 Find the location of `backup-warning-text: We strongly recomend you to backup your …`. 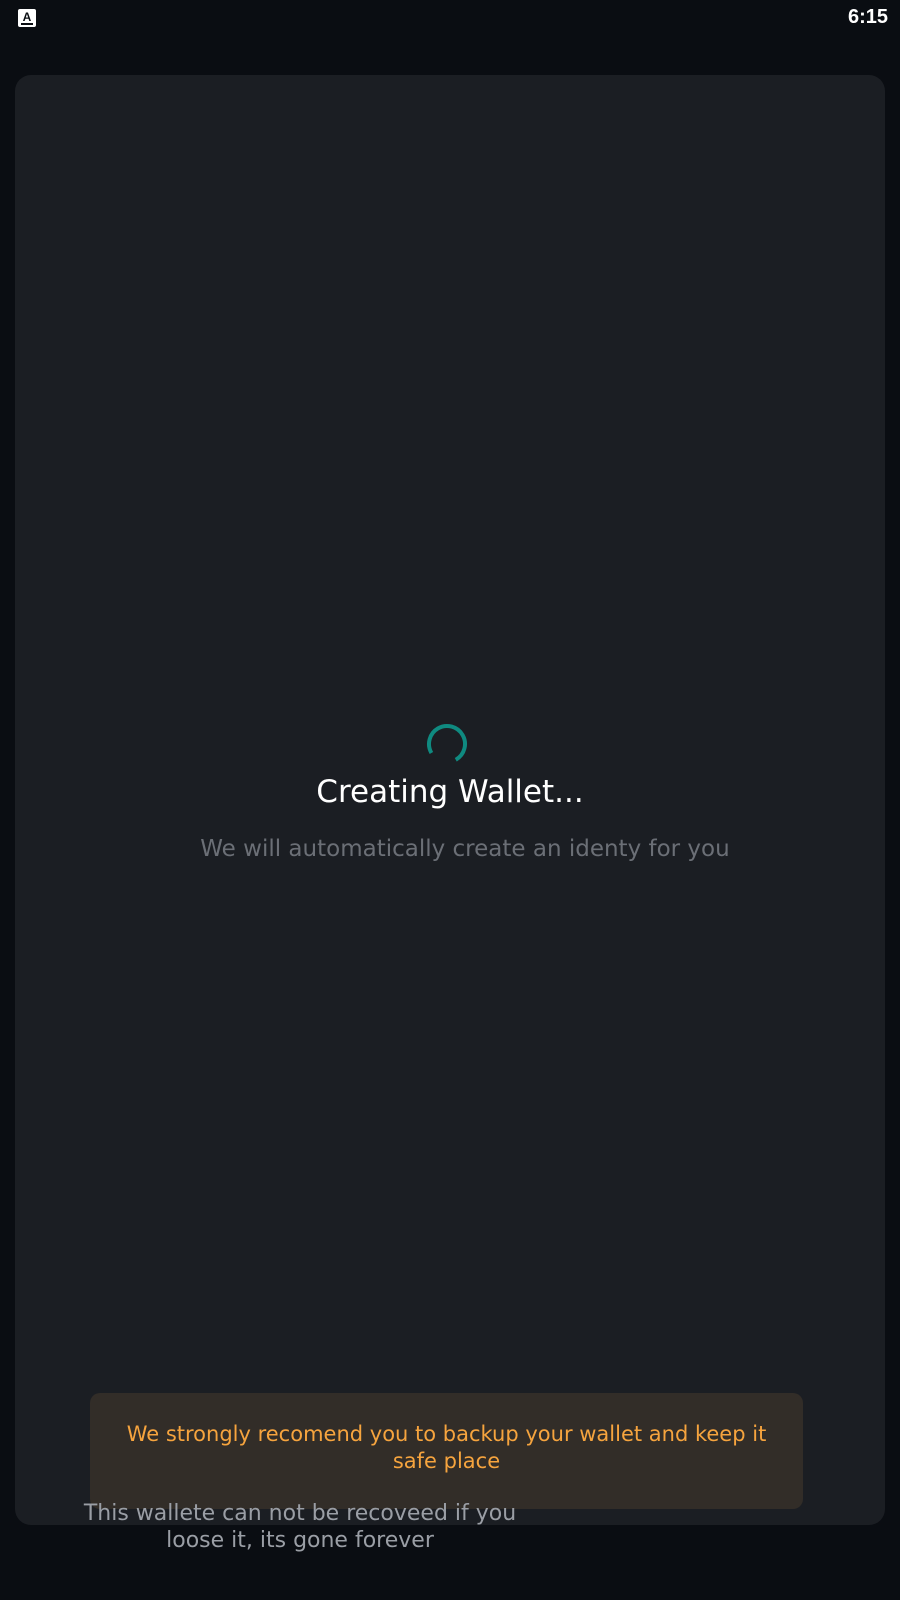

backup-warning-text: We strongly recomend you to backup your … is located at coordinates (446, 1447).